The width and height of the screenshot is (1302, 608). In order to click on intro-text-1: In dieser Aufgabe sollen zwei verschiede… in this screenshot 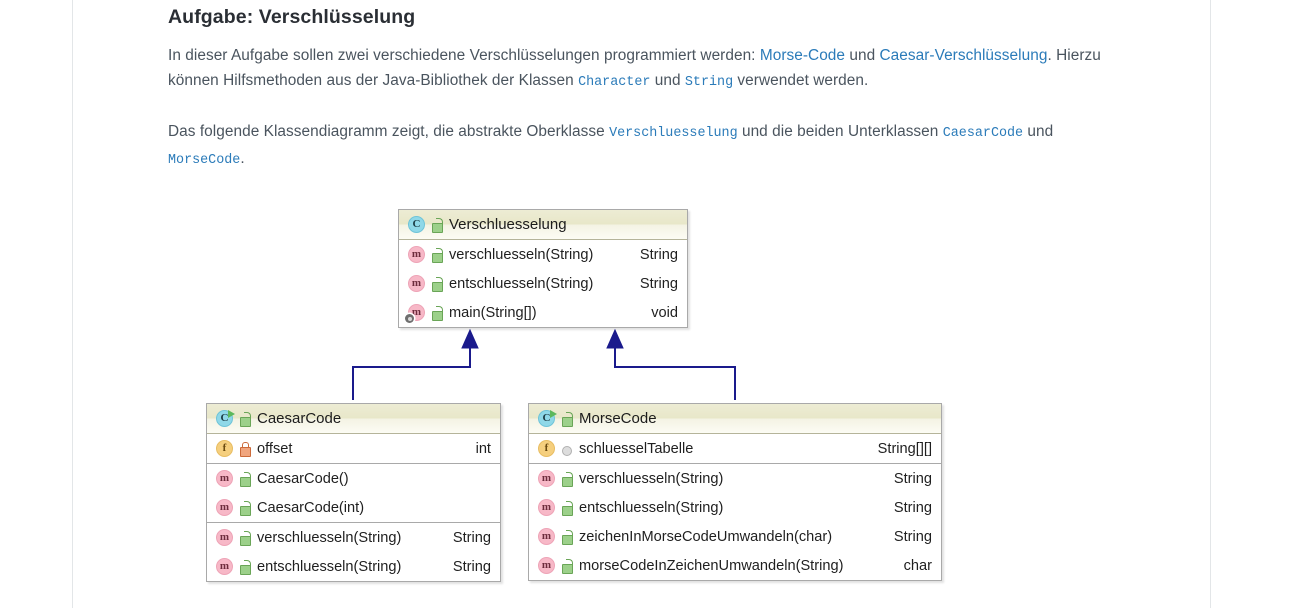, I will do `click(464, 55)`.